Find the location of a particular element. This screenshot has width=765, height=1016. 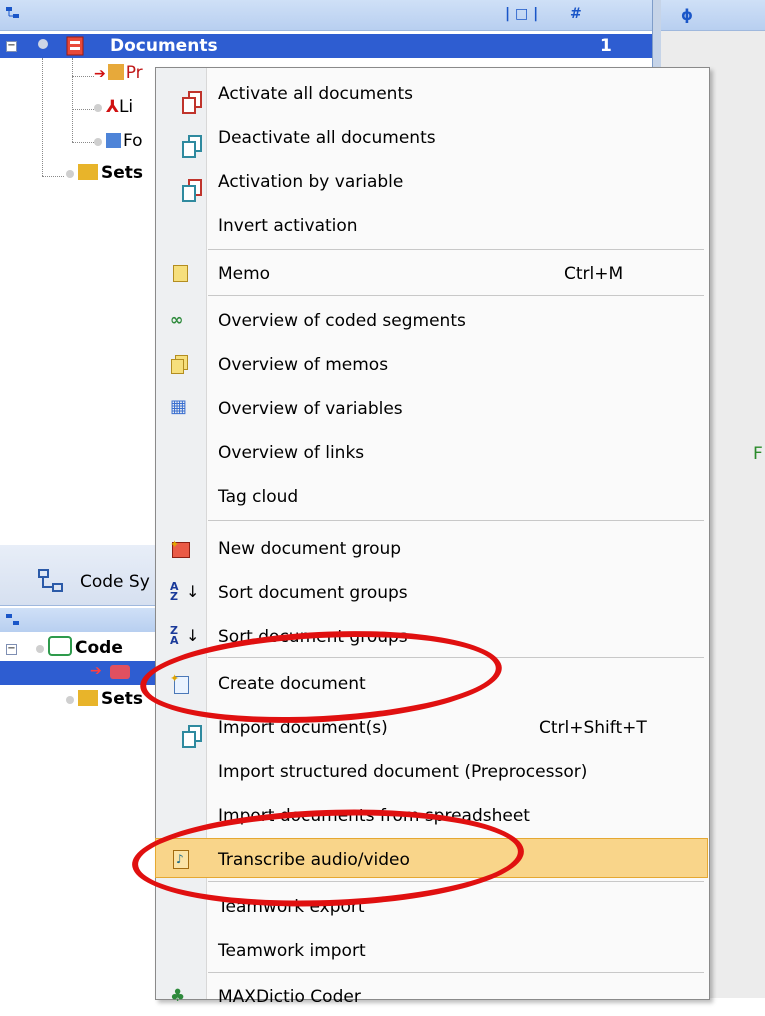

document-browser-toolbar: ϕ is located at coordinates (713, 15).